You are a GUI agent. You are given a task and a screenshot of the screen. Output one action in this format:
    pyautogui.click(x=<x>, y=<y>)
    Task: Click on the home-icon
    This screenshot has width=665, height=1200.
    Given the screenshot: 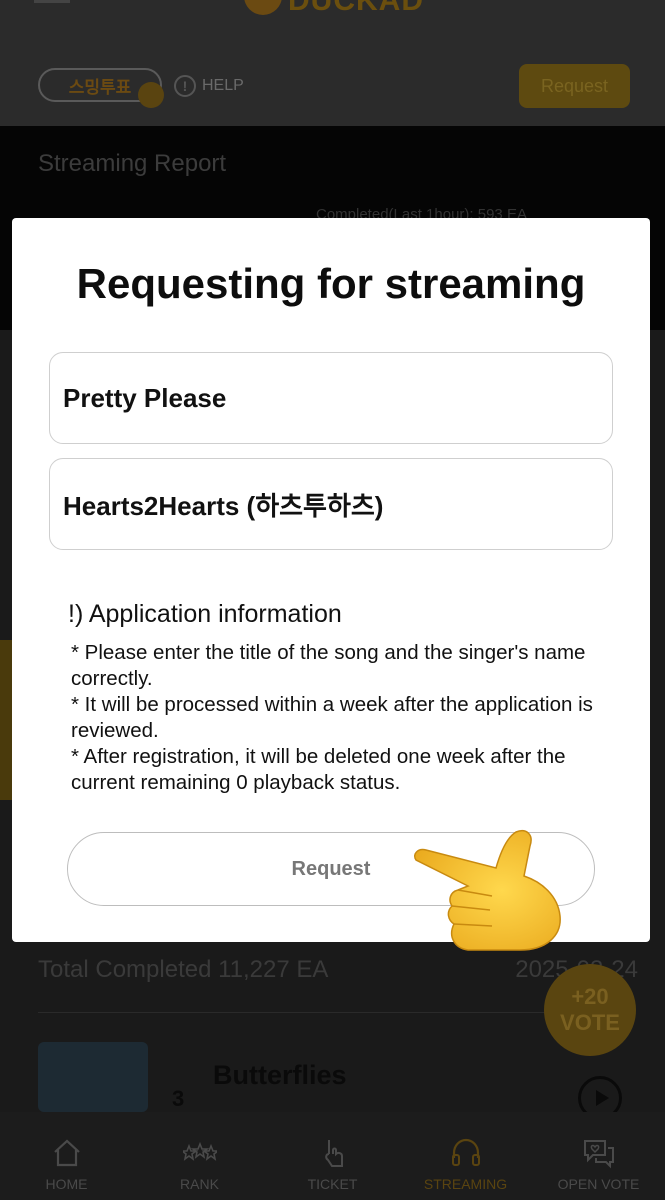 What is the action you would take?
    pyautogui.click(x=67, y=1153)
    